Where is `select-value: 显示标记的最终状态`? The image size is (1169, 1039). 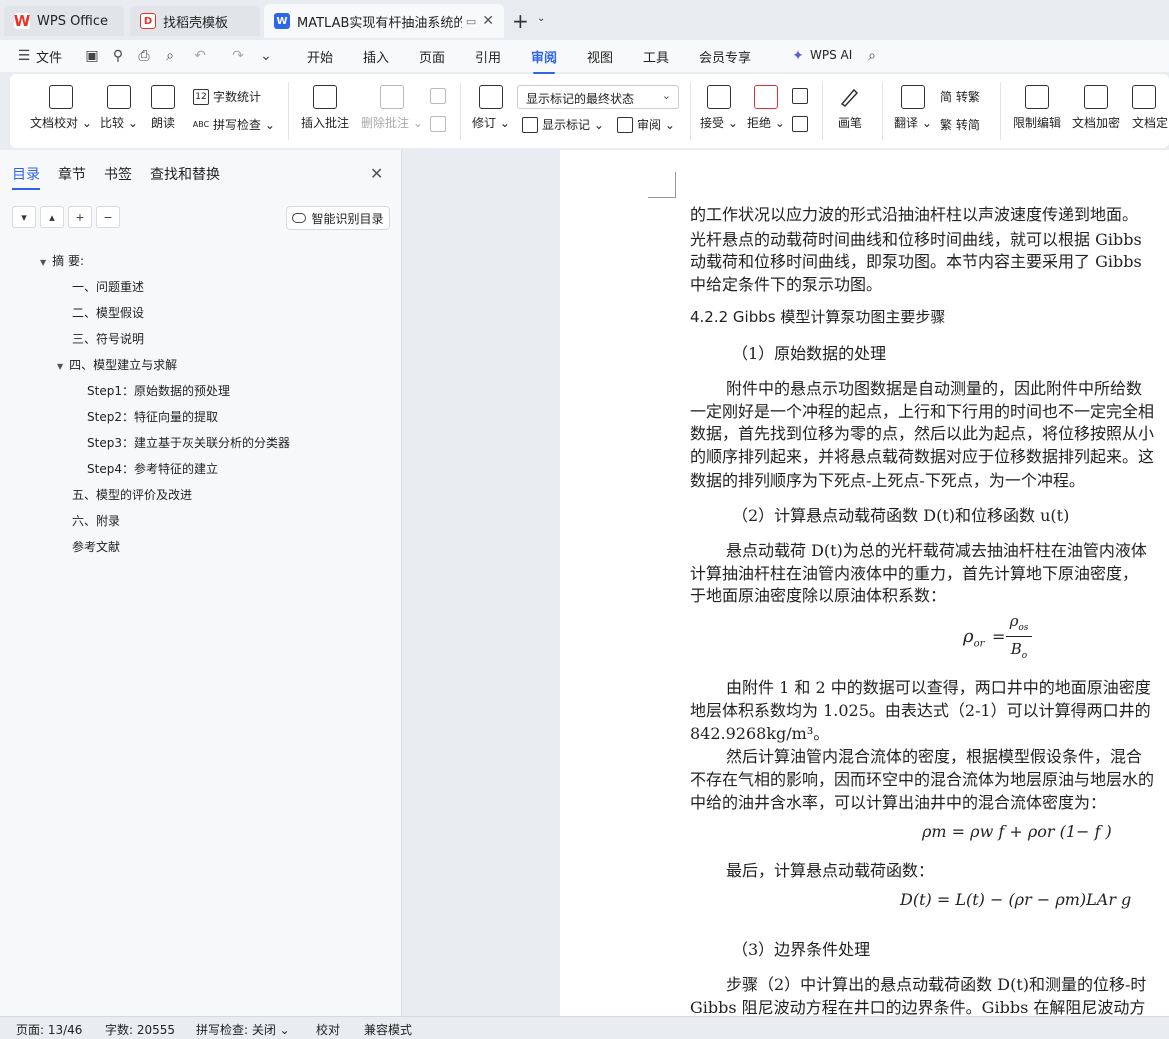 select-value: 显示标记的最终状态 is located at coordinates (580, 99).